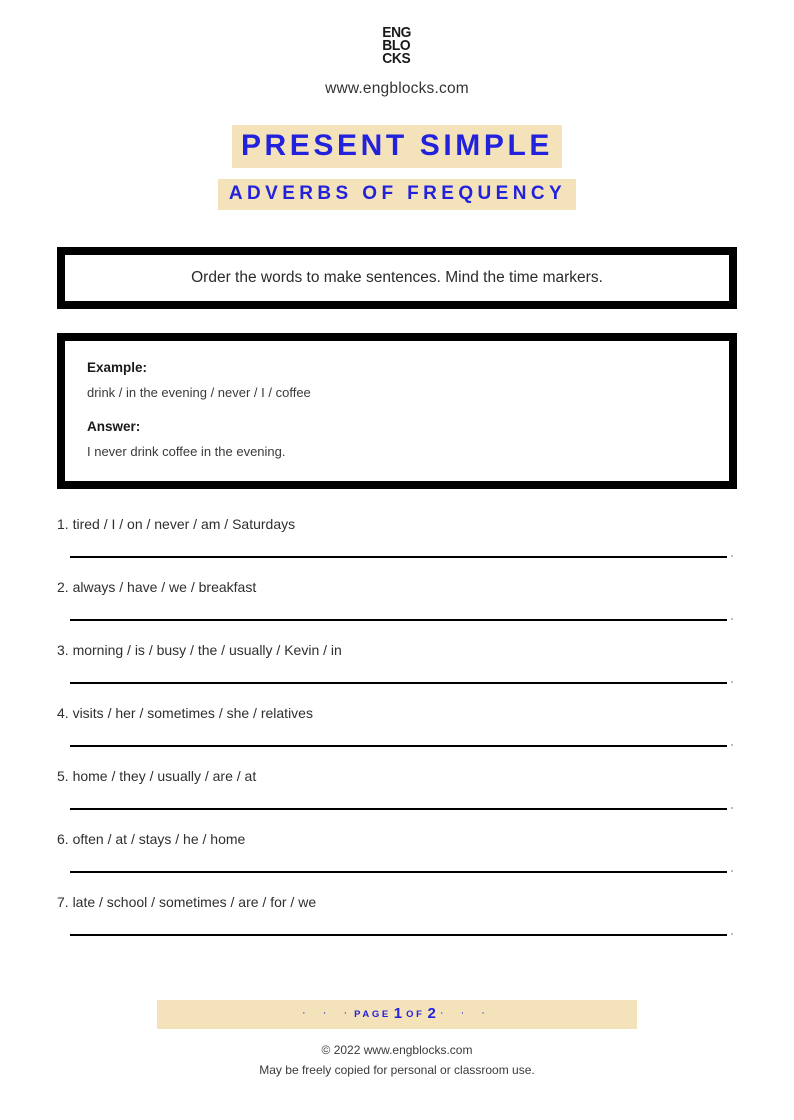  I want to click on engblocks-logo: ENG BLO CKS, so click(397, 46).